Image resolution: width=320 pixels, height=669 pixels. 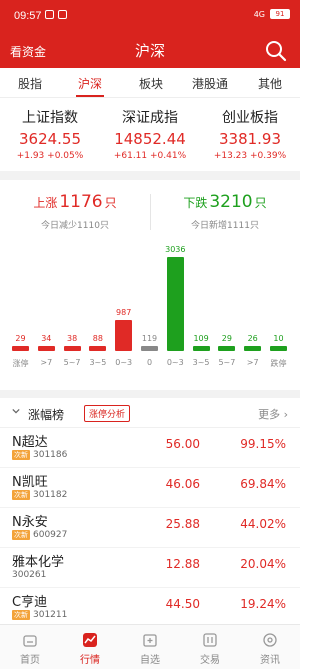 What do you see at coordinates (259, 14) in the screenshot?
I see `network-label: 4G` at bounding box center [259, 14].